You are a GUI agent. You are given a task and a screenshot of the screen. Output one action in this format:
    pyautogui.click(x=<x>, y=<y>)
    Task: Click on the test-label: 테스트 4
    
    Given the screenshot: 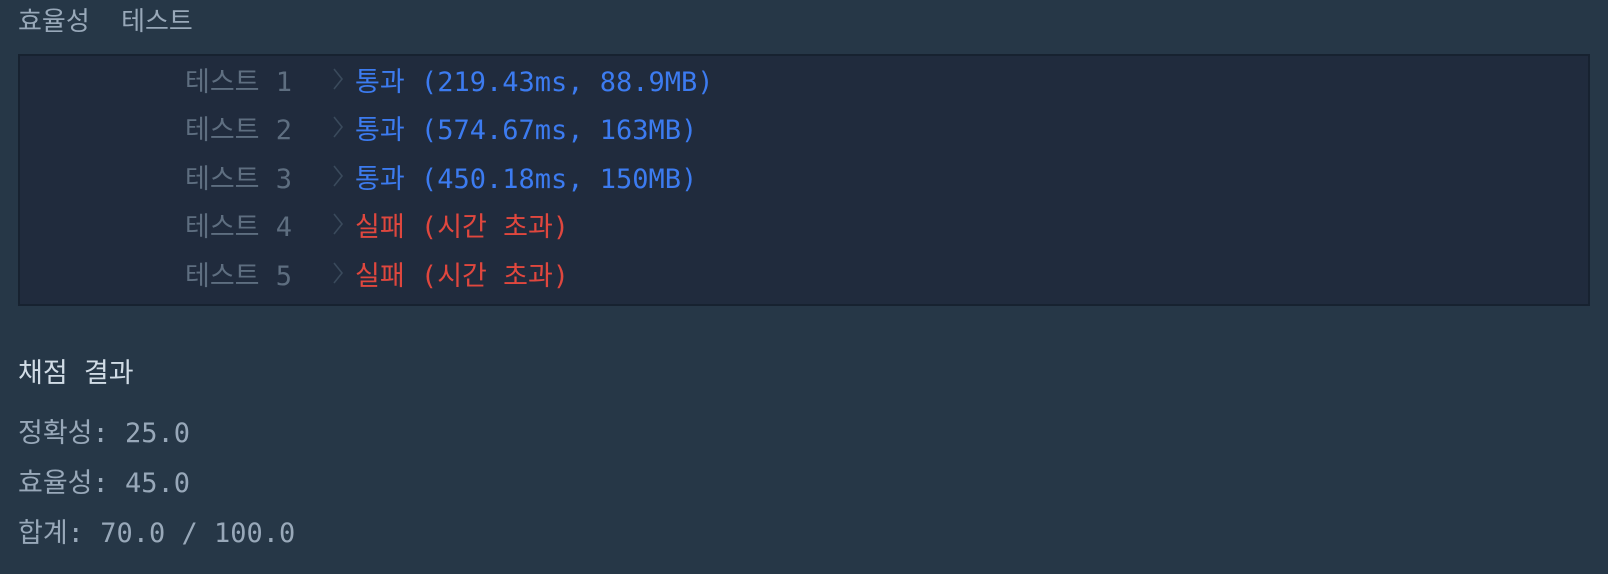 What is the action you would take?
    pyautogui.click(x=239, y=227)
    